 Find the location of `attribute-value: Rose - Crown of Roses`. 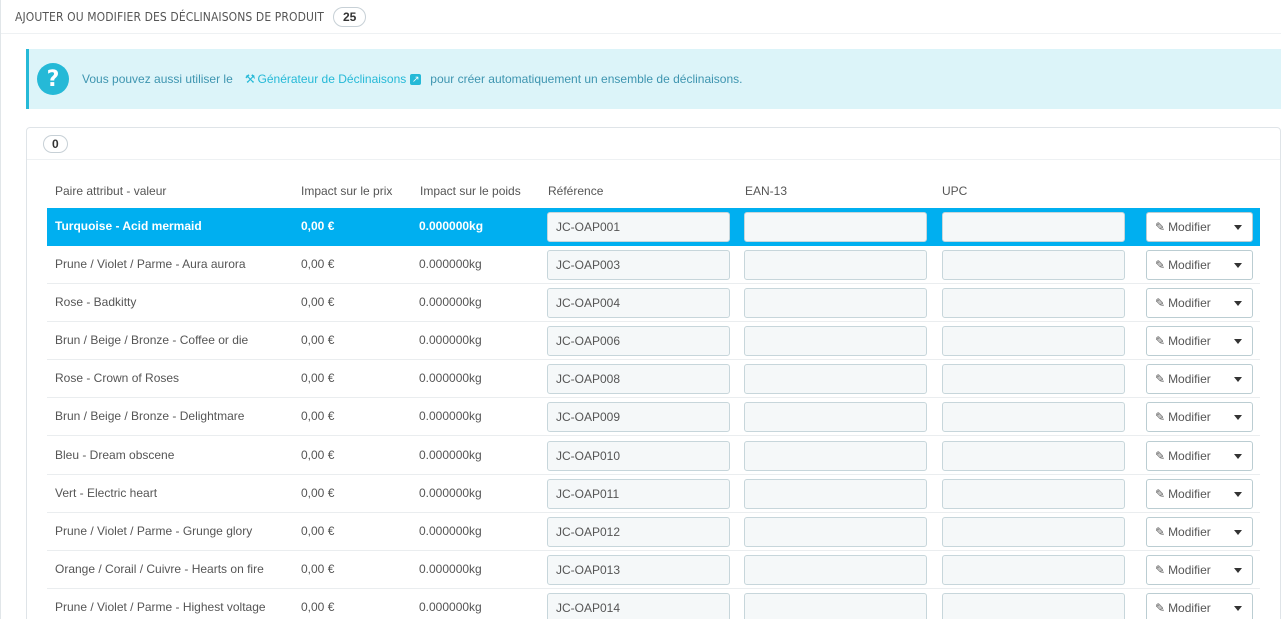

attribute-value: Rose - Crown of Roses is located at coordinates (117, 378).